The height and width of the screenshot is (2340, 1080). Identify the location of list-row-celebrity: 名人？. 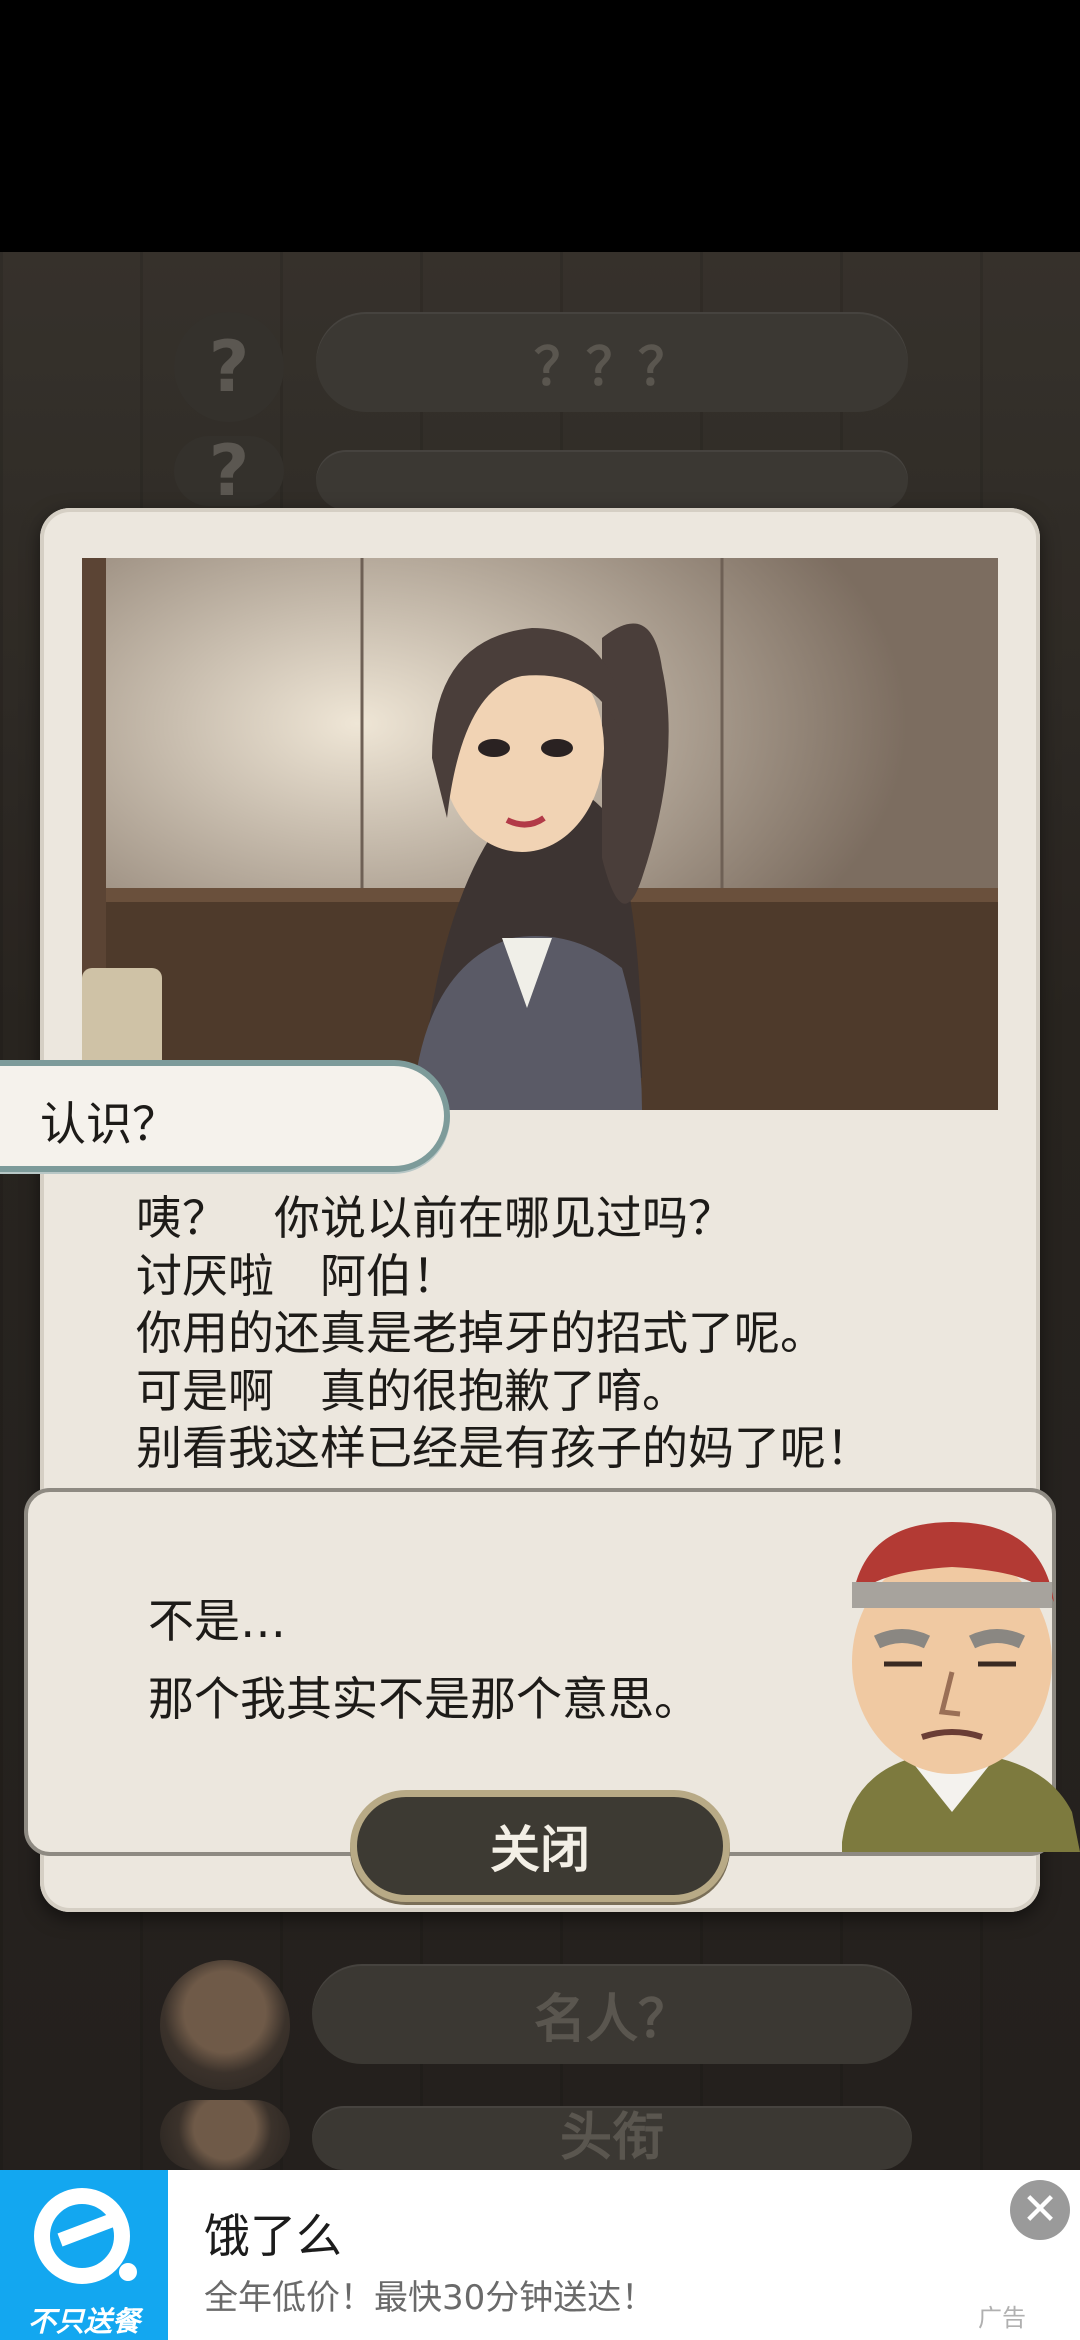
(612, 2014).